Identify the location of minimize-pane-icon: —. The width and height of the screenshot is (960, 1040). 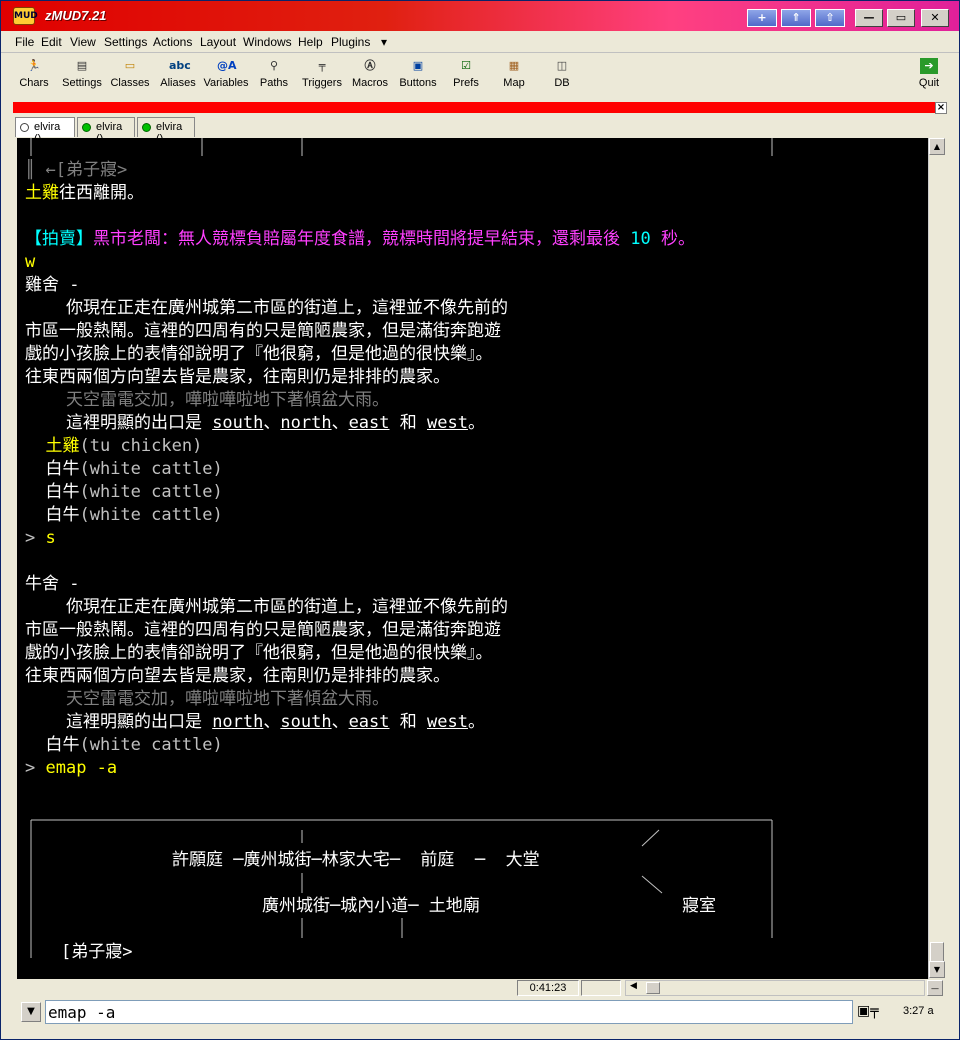
(935, 988).